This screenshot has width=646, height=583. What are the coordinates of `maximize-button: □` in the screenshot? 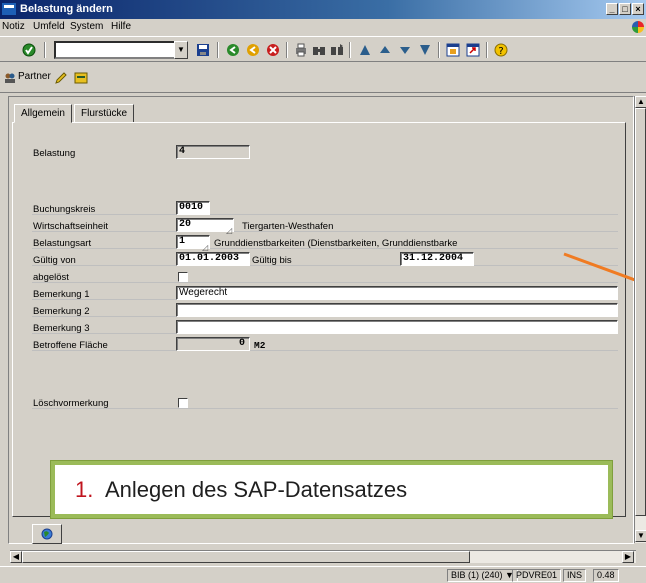 It's located at (625, 9).